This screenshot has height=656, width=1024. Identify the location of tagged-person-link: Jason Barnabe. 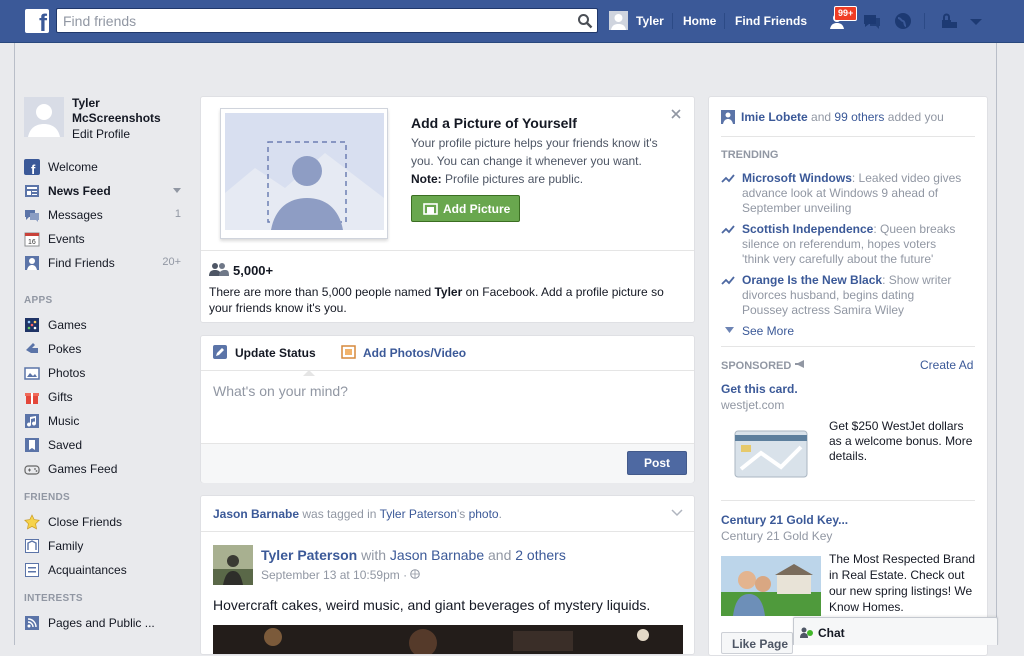
(256, 514).